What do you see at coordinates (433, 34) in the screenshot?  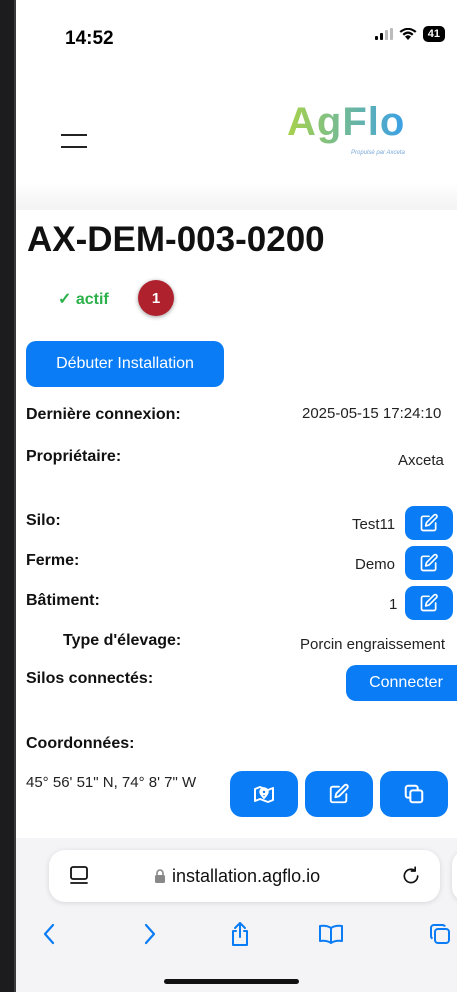 I see `battery-icon: 41` at bounding box center [433, 34].